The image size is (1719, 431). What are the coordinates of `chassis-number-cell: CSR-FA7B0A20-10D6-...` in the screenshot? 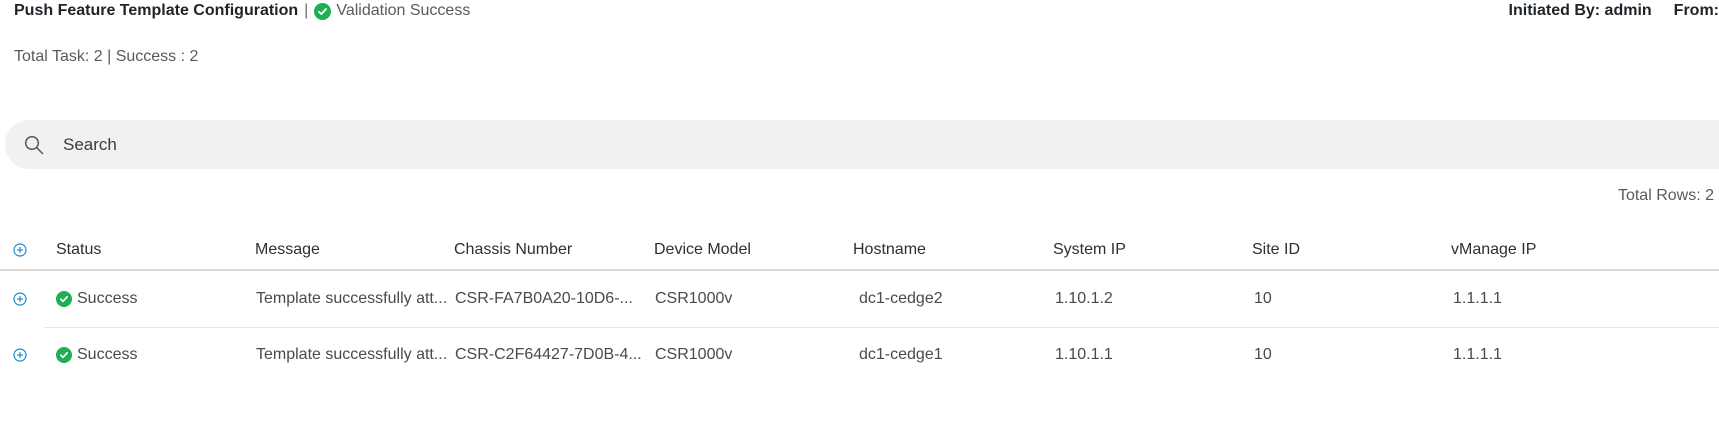 It's located at (544, 298).